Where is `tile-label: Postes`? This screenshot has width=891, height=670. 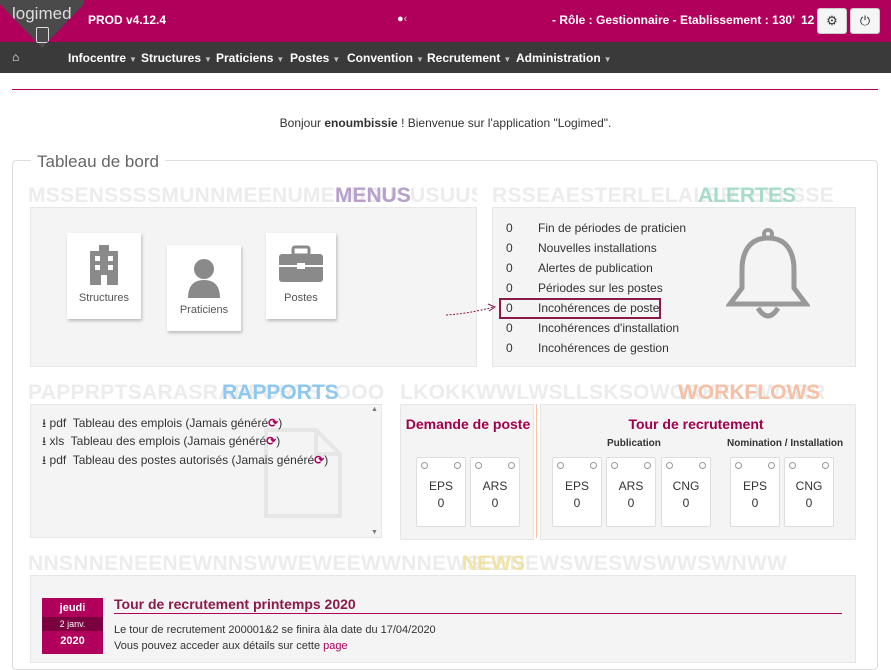 tile-label: Postes is located at coordinates (301, 298).